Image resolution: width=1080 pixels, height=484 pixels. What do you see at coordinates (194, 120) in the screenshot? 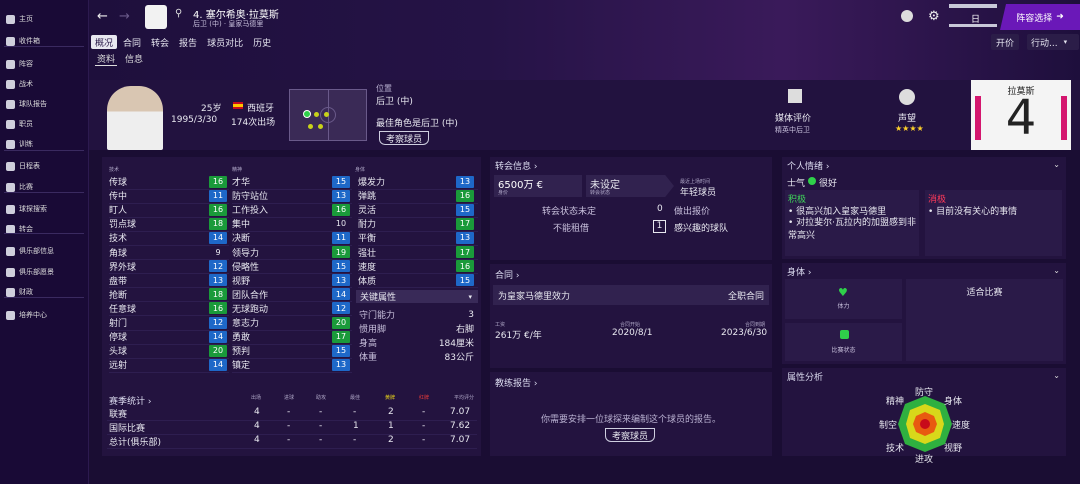
I see `player-dob: 1995/3/30` at bounding box center [194, 120].